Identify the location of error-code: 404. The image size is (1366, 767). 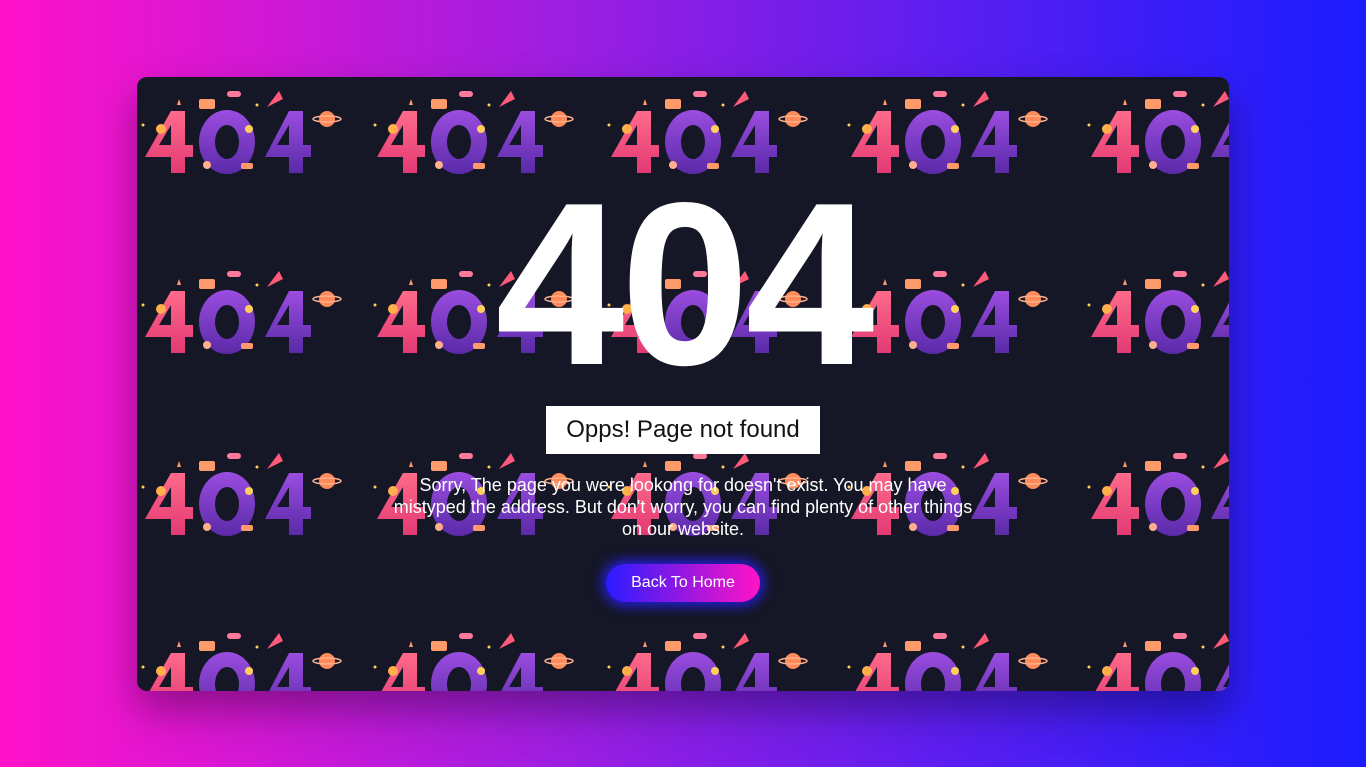
(684, 284).